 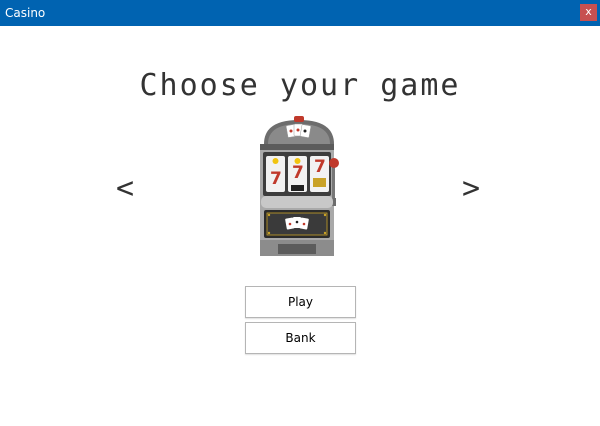 What do you see at coordinates (300, 302) in the screenshot?
I see `play-button: Play` at bounding box center [300, 302].